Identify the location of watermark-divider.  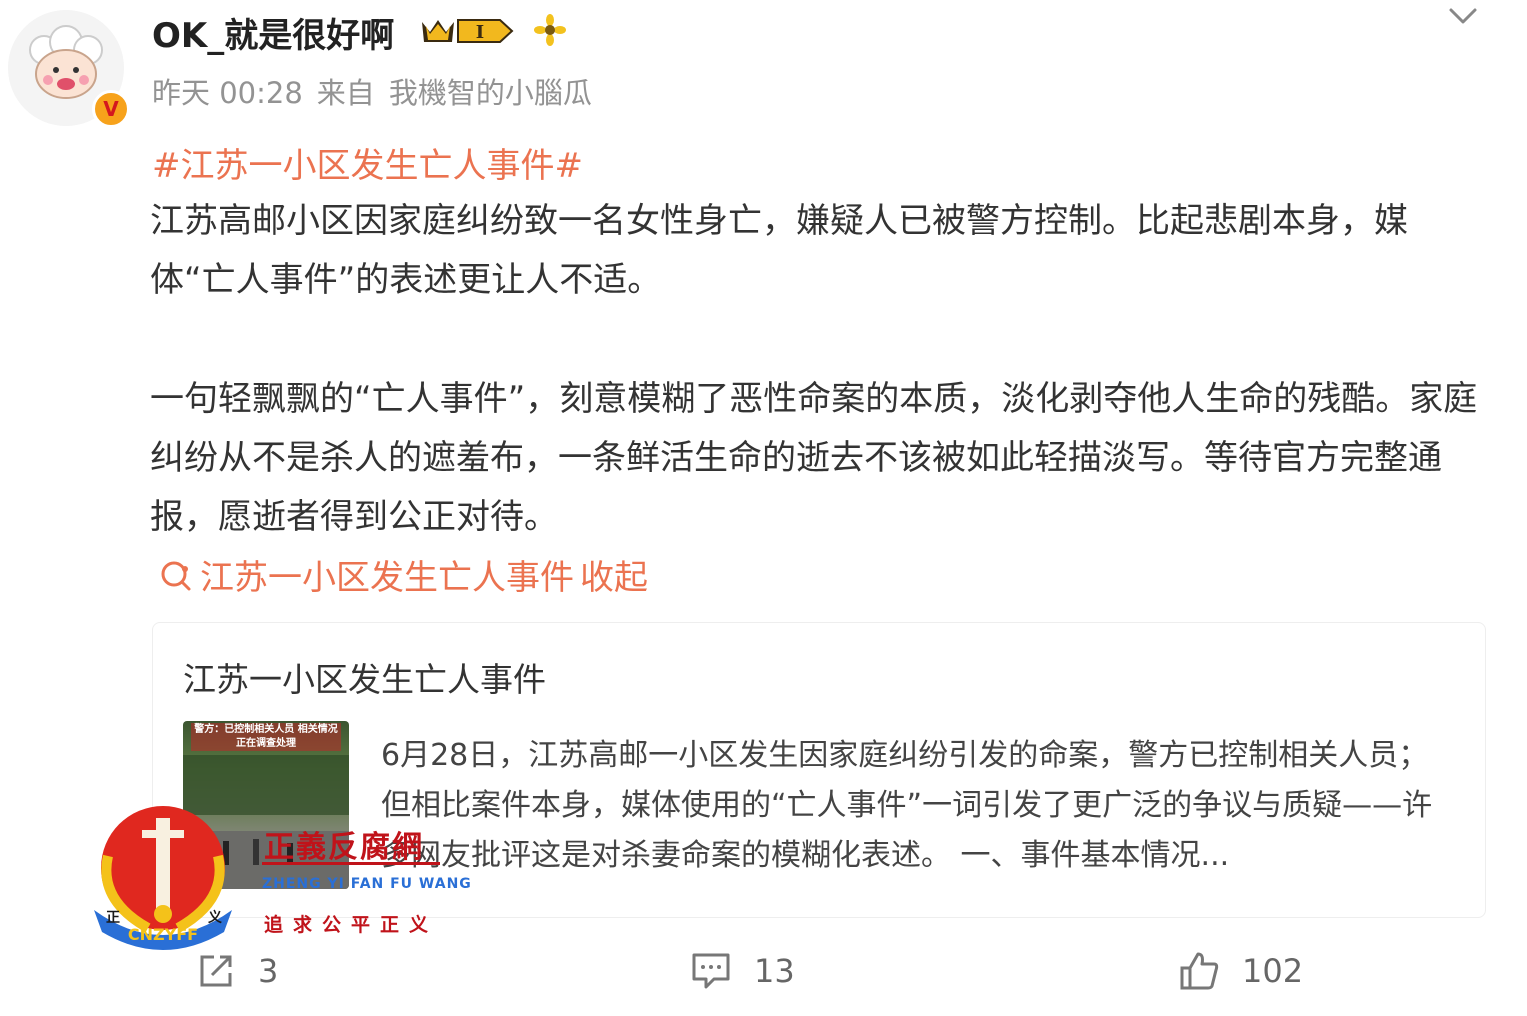
(351, 863).